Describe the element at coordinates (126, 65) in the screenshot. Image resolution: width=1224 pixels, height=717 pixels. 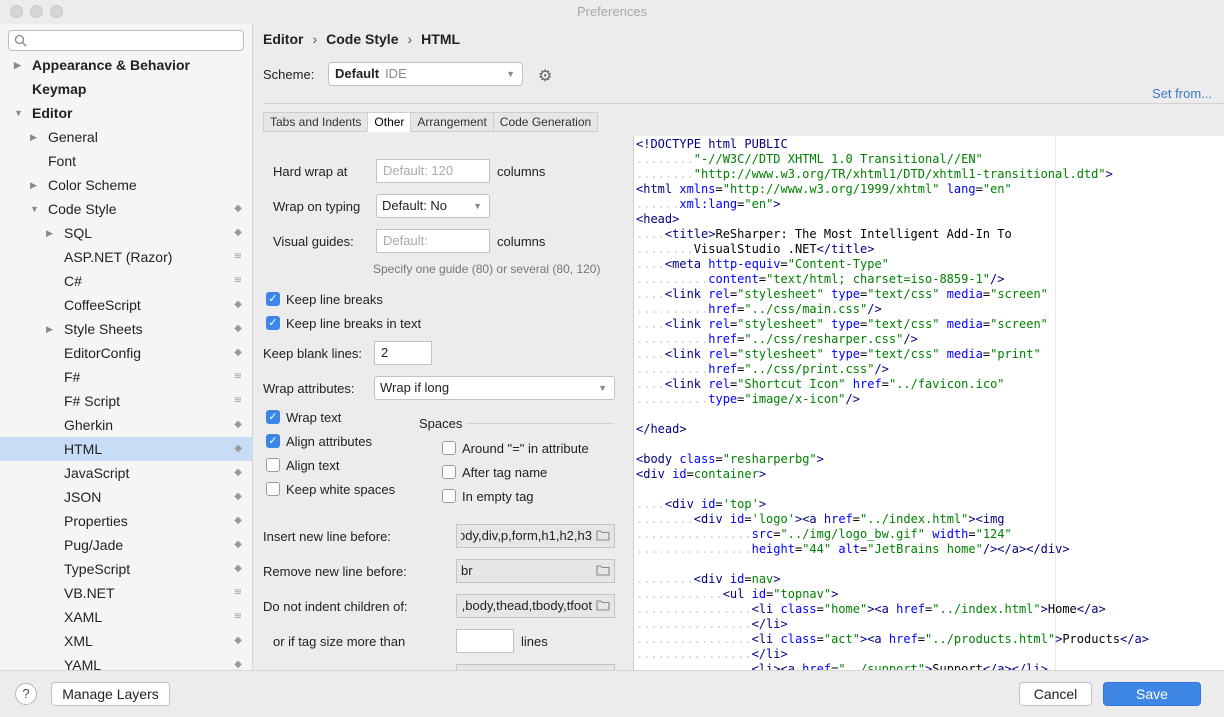
I see `sidebar-item-appearance-behavior: ▶ Appearance & Behavior` at that location.